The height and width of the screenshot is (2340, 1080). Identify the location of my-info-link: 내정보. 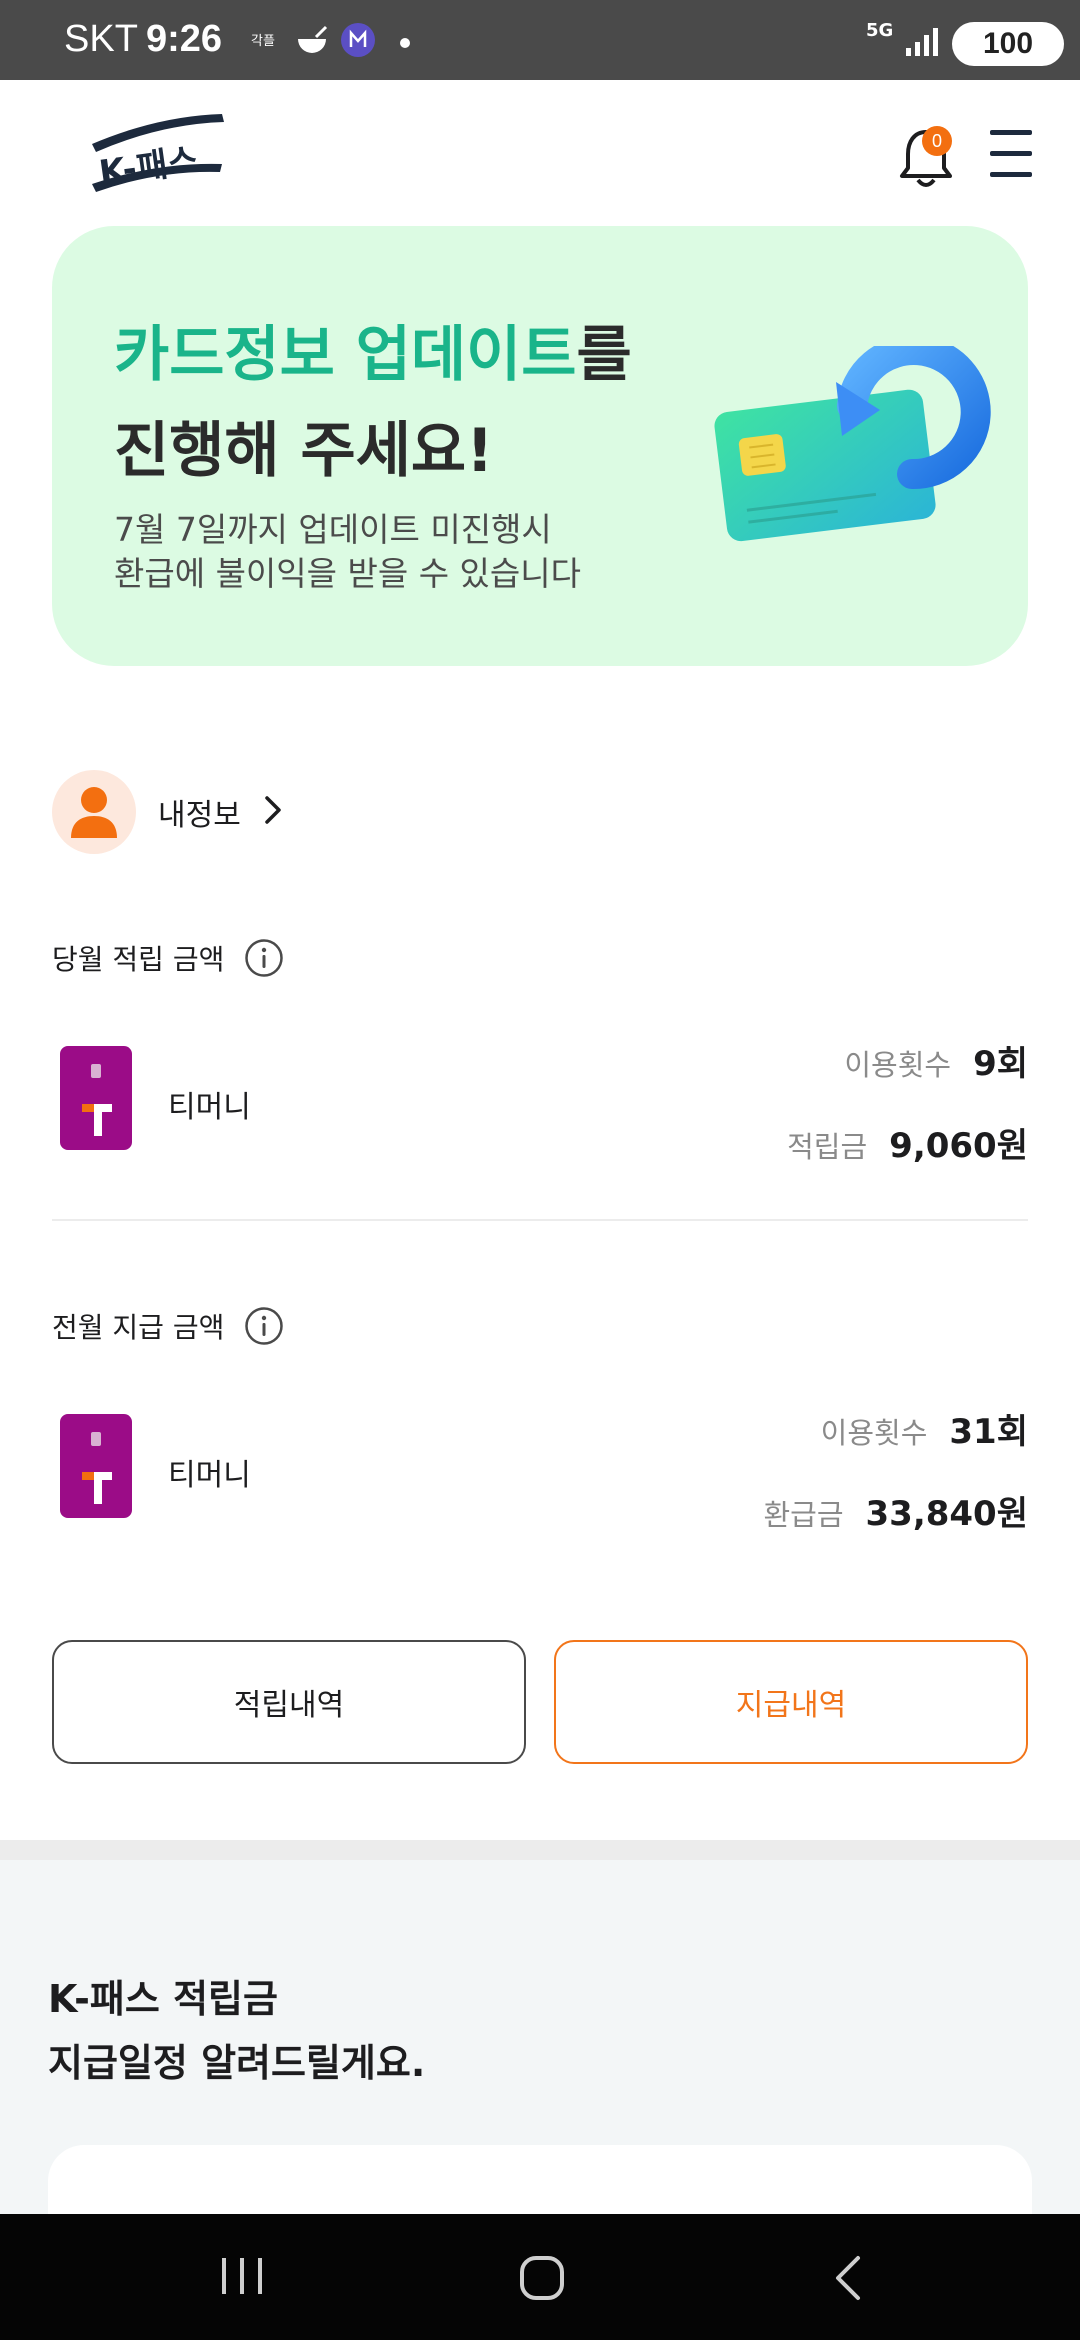
(167, 812).